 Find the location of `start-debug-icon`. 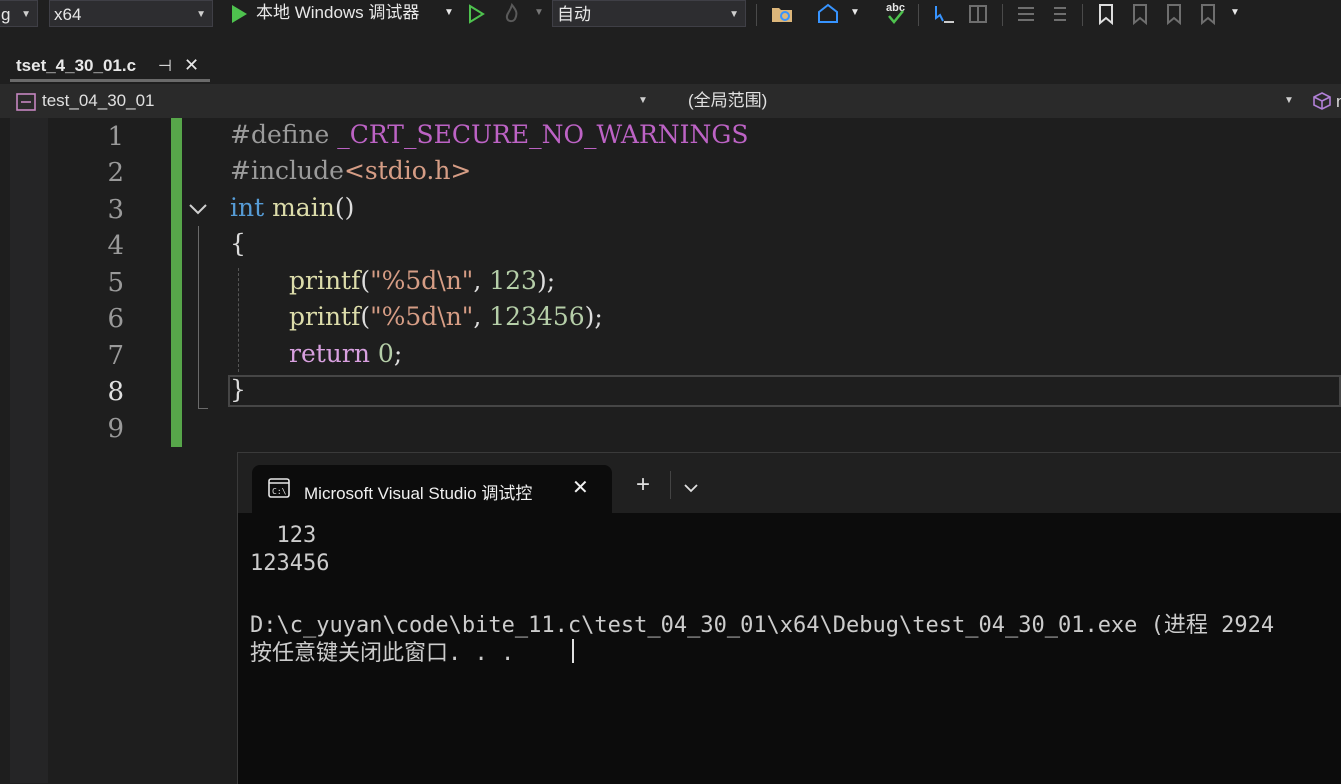

start-debug-icon is located at coordinates (239, 14).